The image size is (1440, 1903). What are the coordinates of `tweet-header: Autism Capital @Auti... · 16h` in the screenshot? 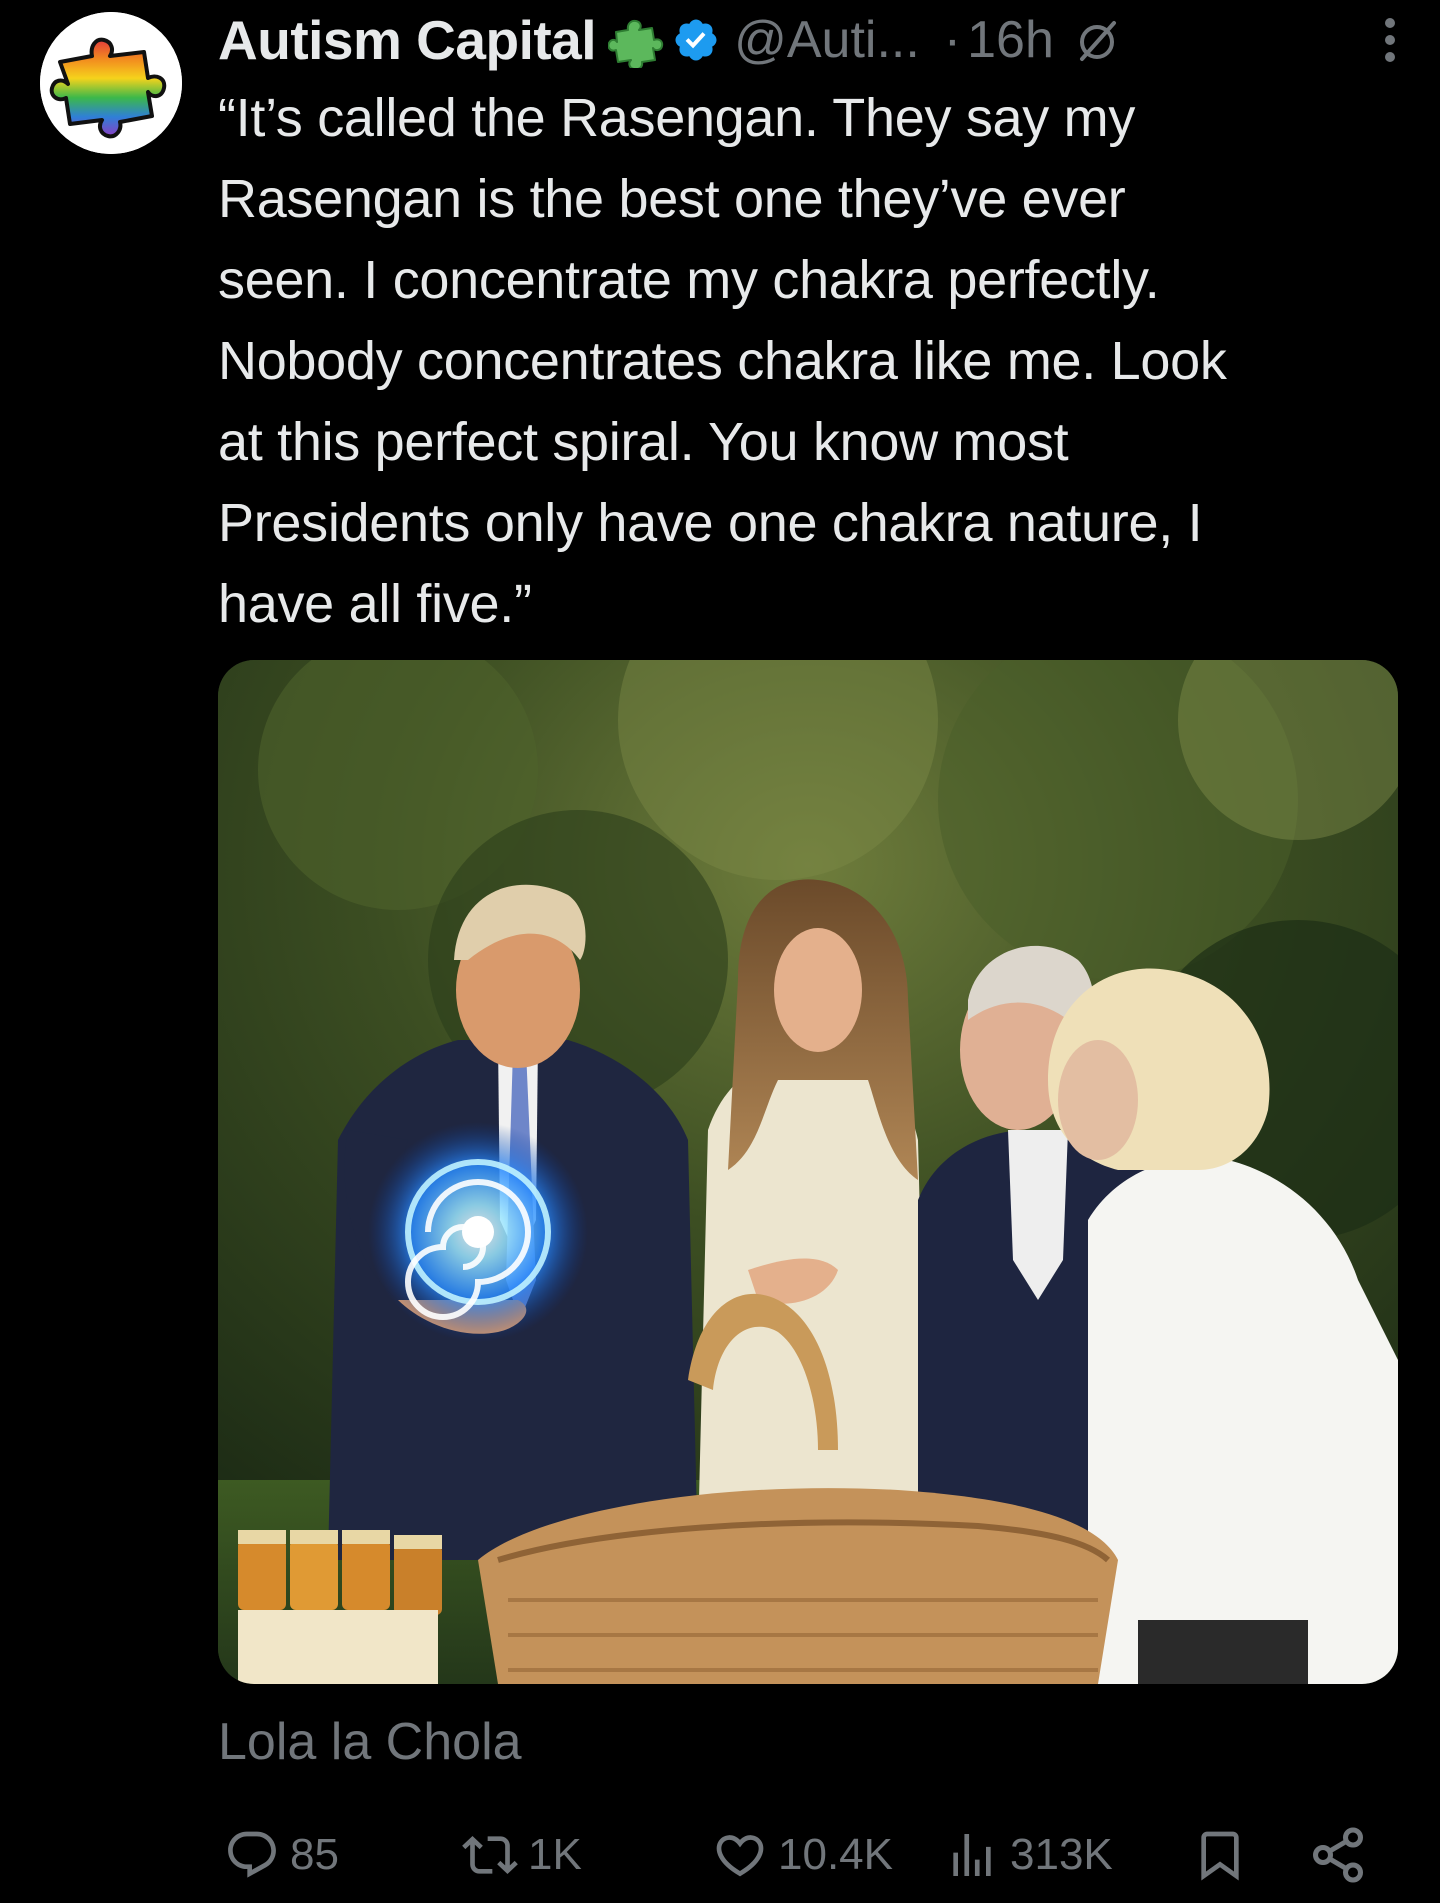 It's located at (809, 40).